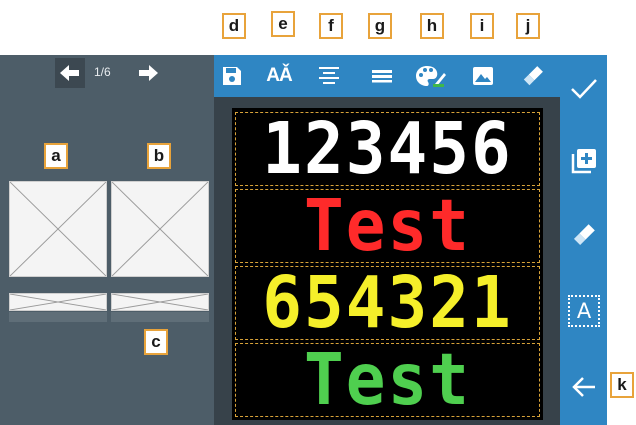 This screenshot has height=425, width=636. What do you see at coordinates (432, 26) in the screenshot?
I see `callout-label-h: h` at bounding box center [432, 26].